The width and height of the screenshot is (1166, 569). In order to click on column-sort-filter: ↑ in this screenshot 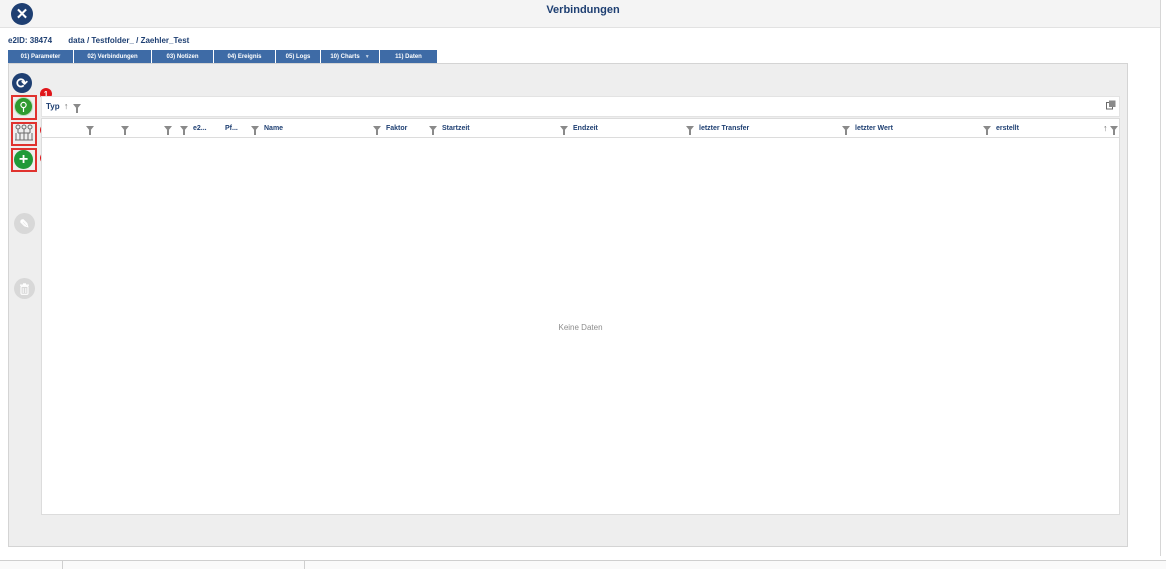, I will do `click(1112, 128)`.